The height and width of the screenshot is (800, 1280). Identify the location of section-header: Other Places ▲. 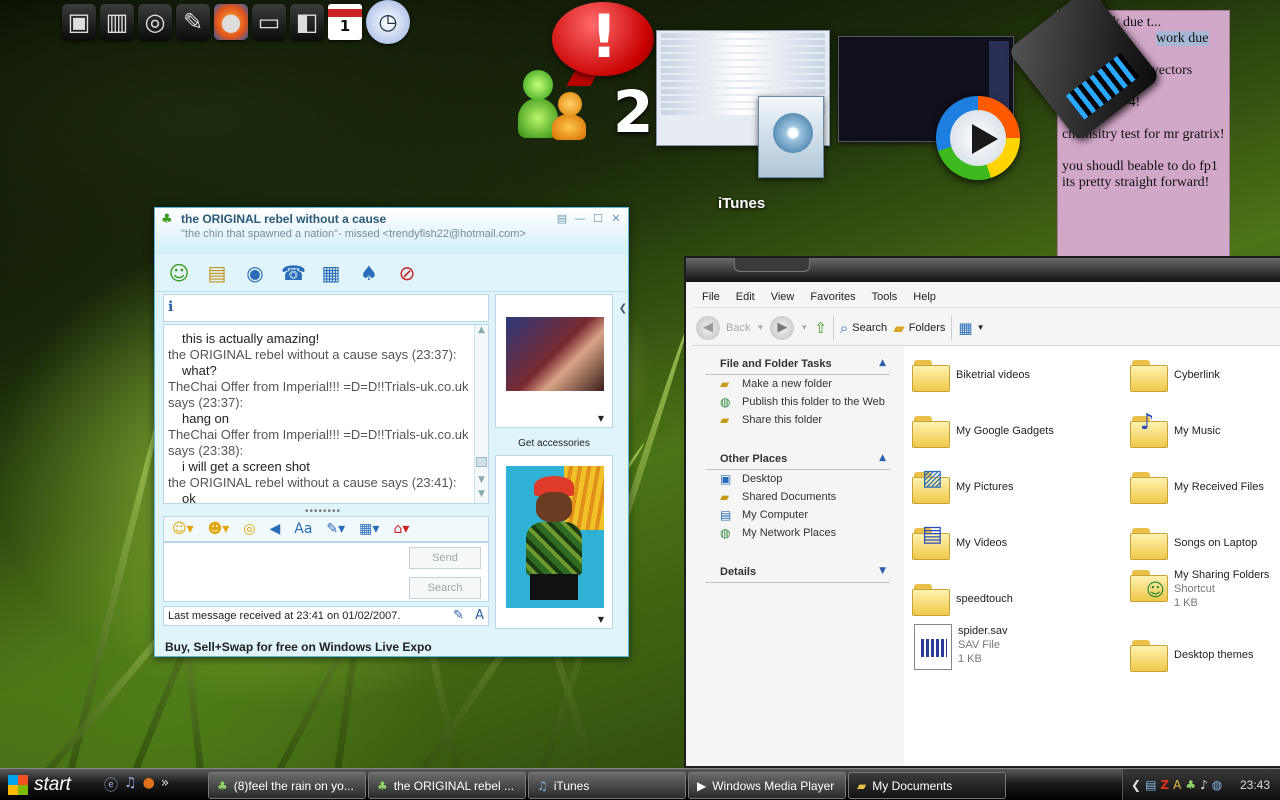
(798, 459).